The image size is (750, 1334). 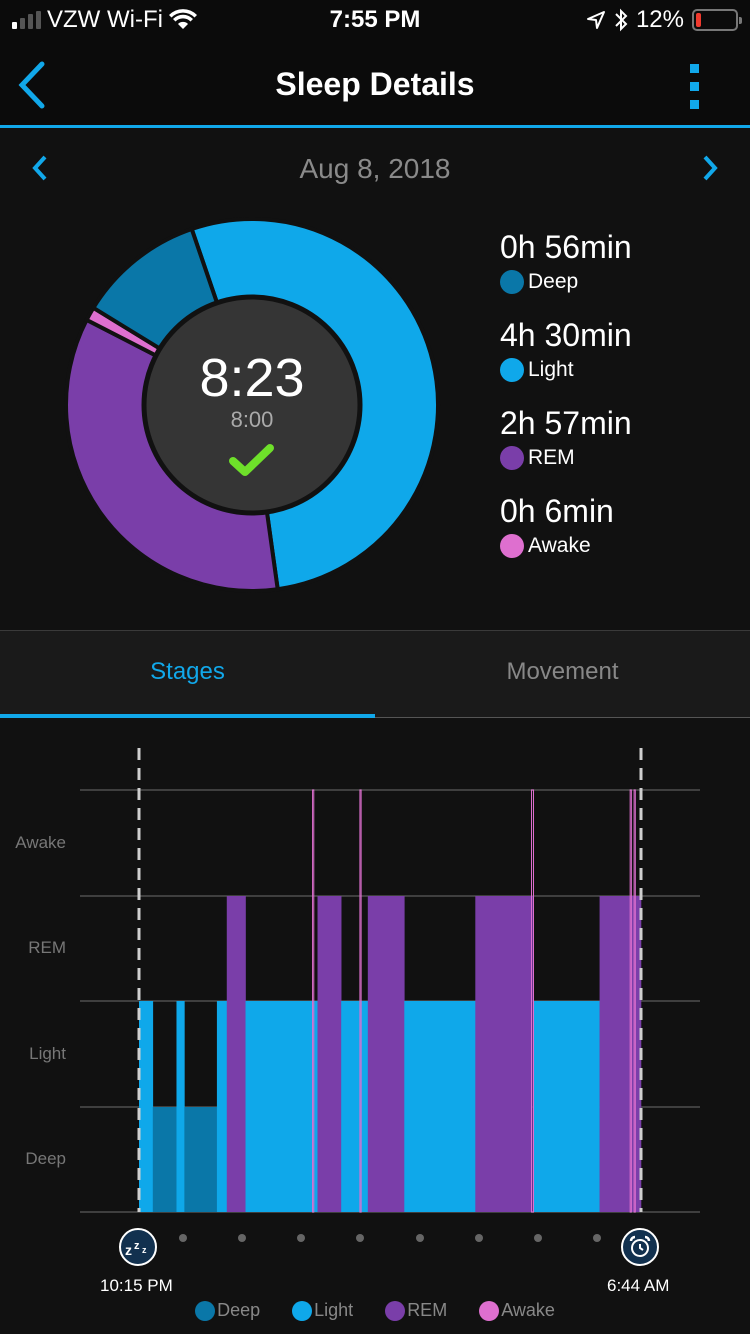 I want to click on legend-item-awake: Awake, so click(x=517, y=1310).